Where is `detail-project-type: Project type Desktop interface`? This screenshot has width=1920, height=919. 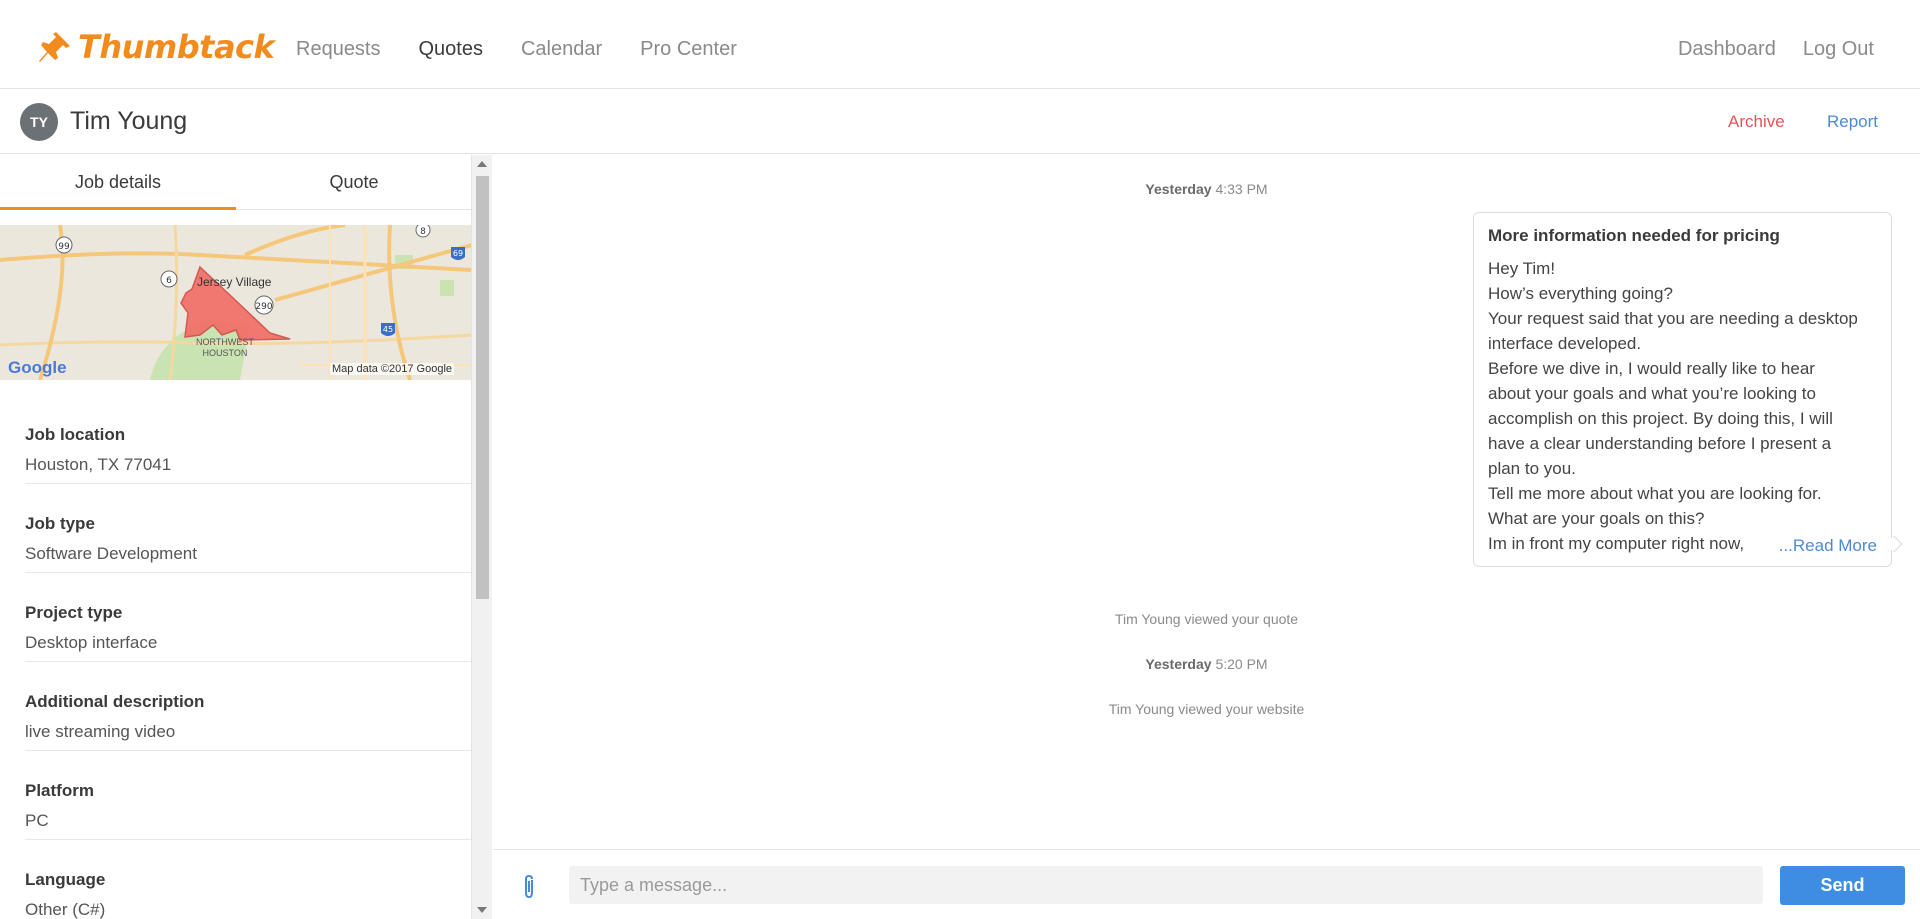 detail-project-type: Project type Desktop interface is located at coordinates (248, 617).